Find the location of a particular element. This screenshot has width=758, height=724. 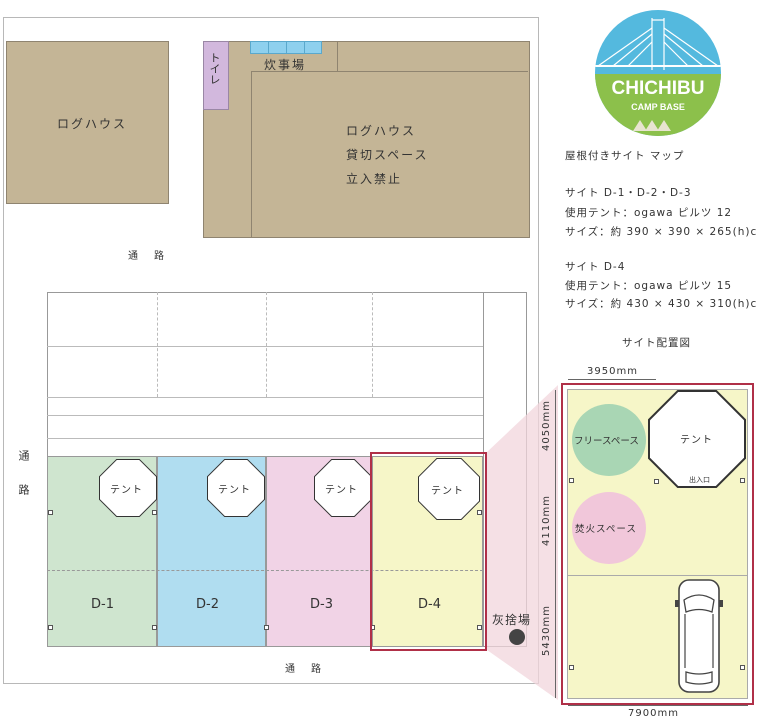

info-group2-site: サイト D-4 is located at coordinates (595, 267).